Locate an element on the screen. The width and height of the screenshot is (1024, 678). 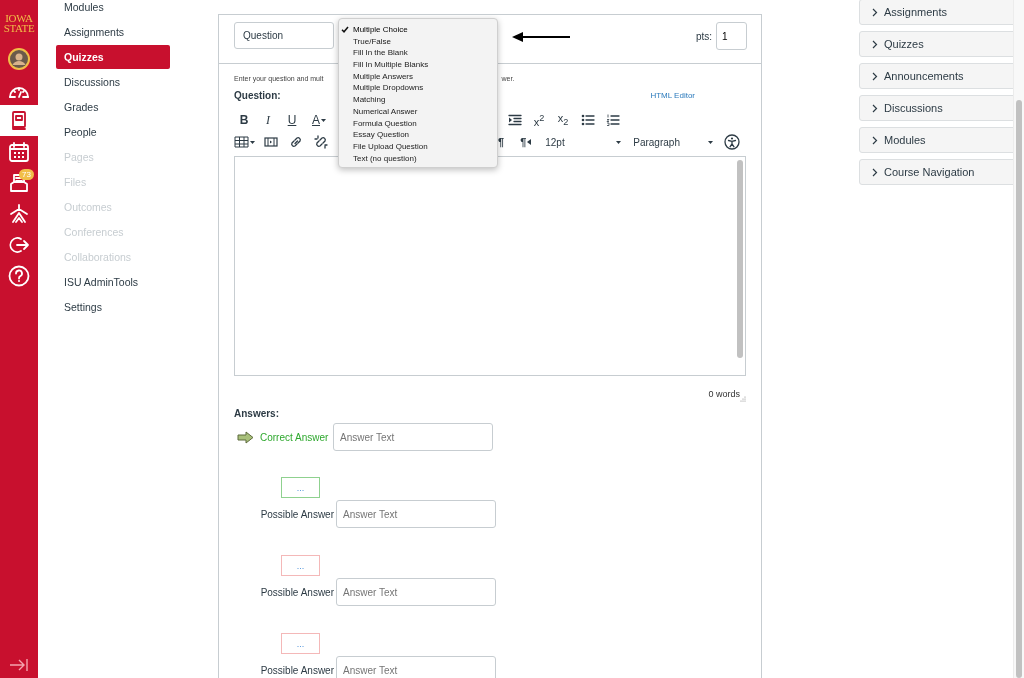
avatar is located at coordinates (19, 58).